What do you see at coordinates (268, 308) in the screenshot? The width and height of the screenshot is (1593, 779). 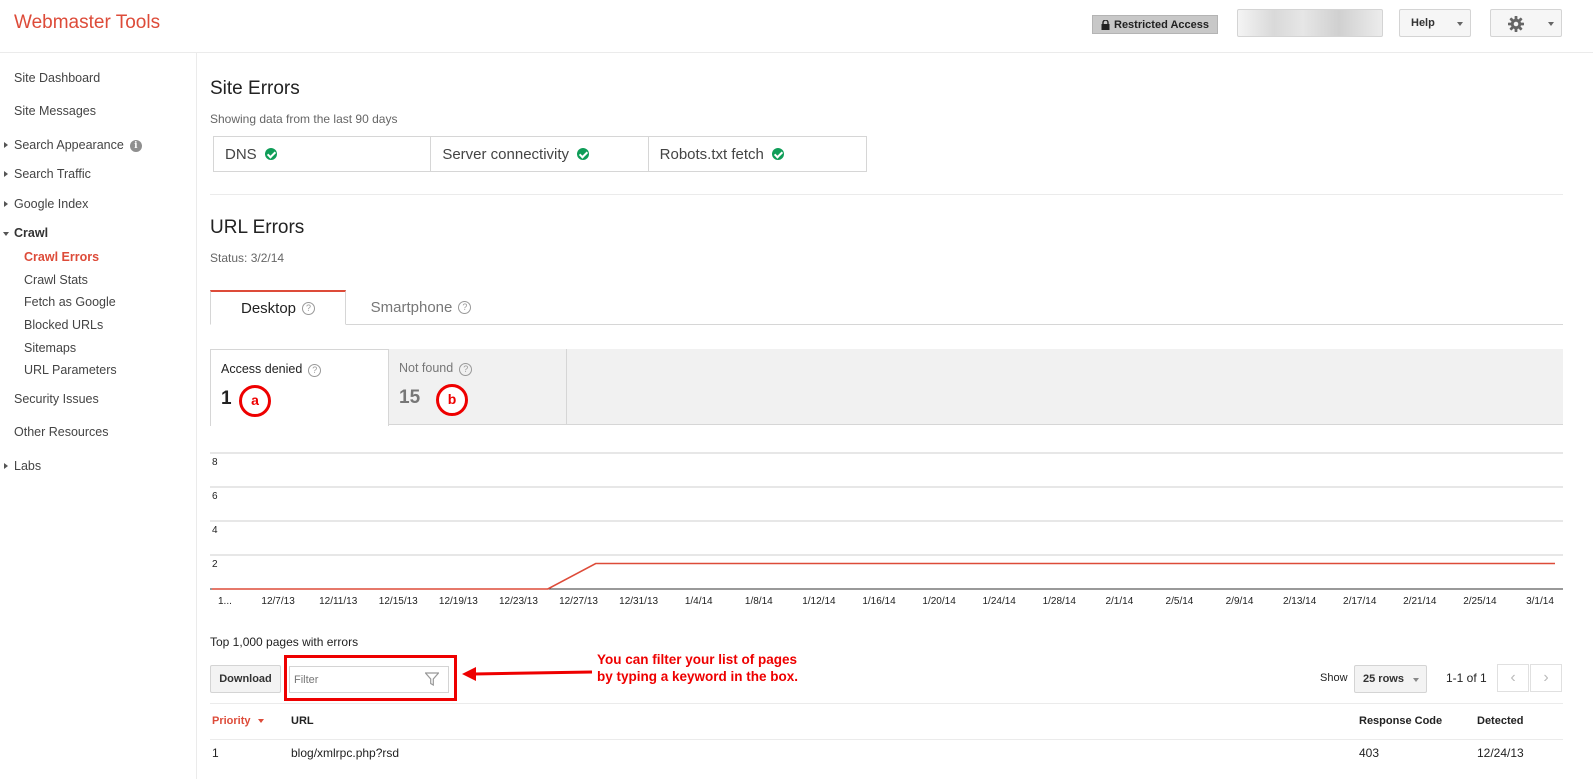 I see `tab-desktop-label: Desktop` at bounding box center [268, 308].